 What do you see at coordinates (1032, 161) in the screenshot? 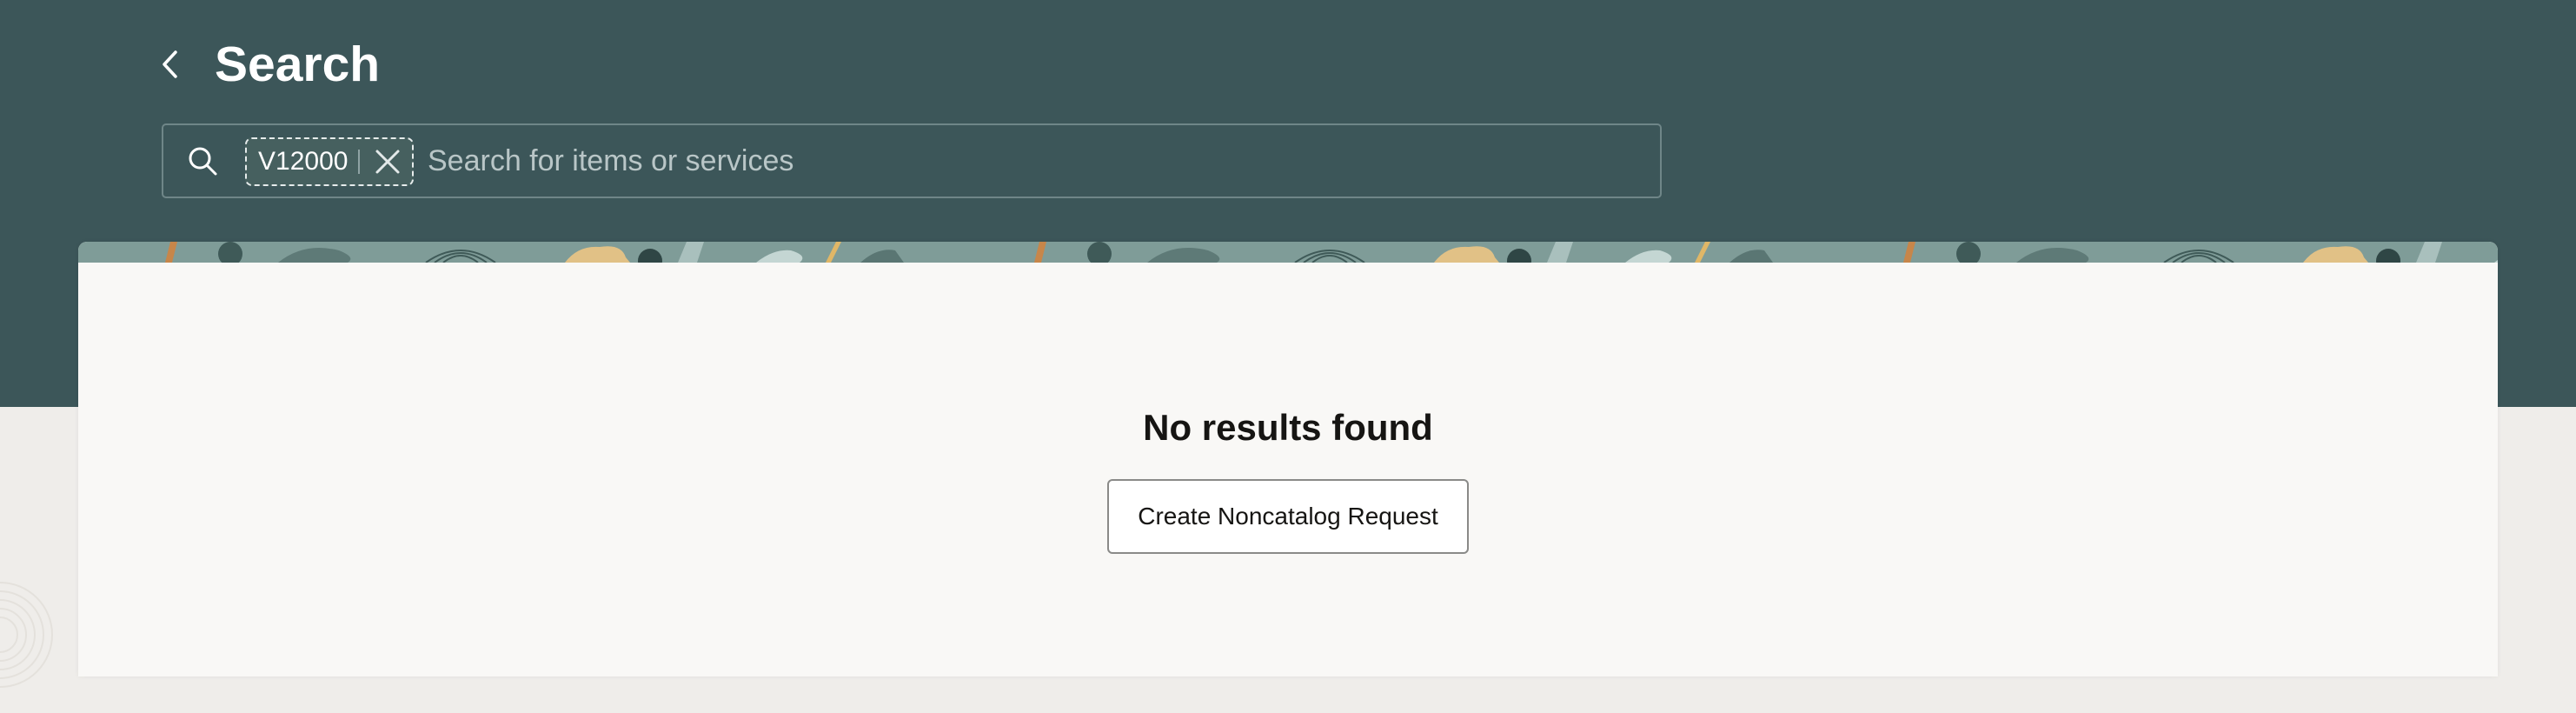
I see `search-input` at bounding box center [1032, 161].